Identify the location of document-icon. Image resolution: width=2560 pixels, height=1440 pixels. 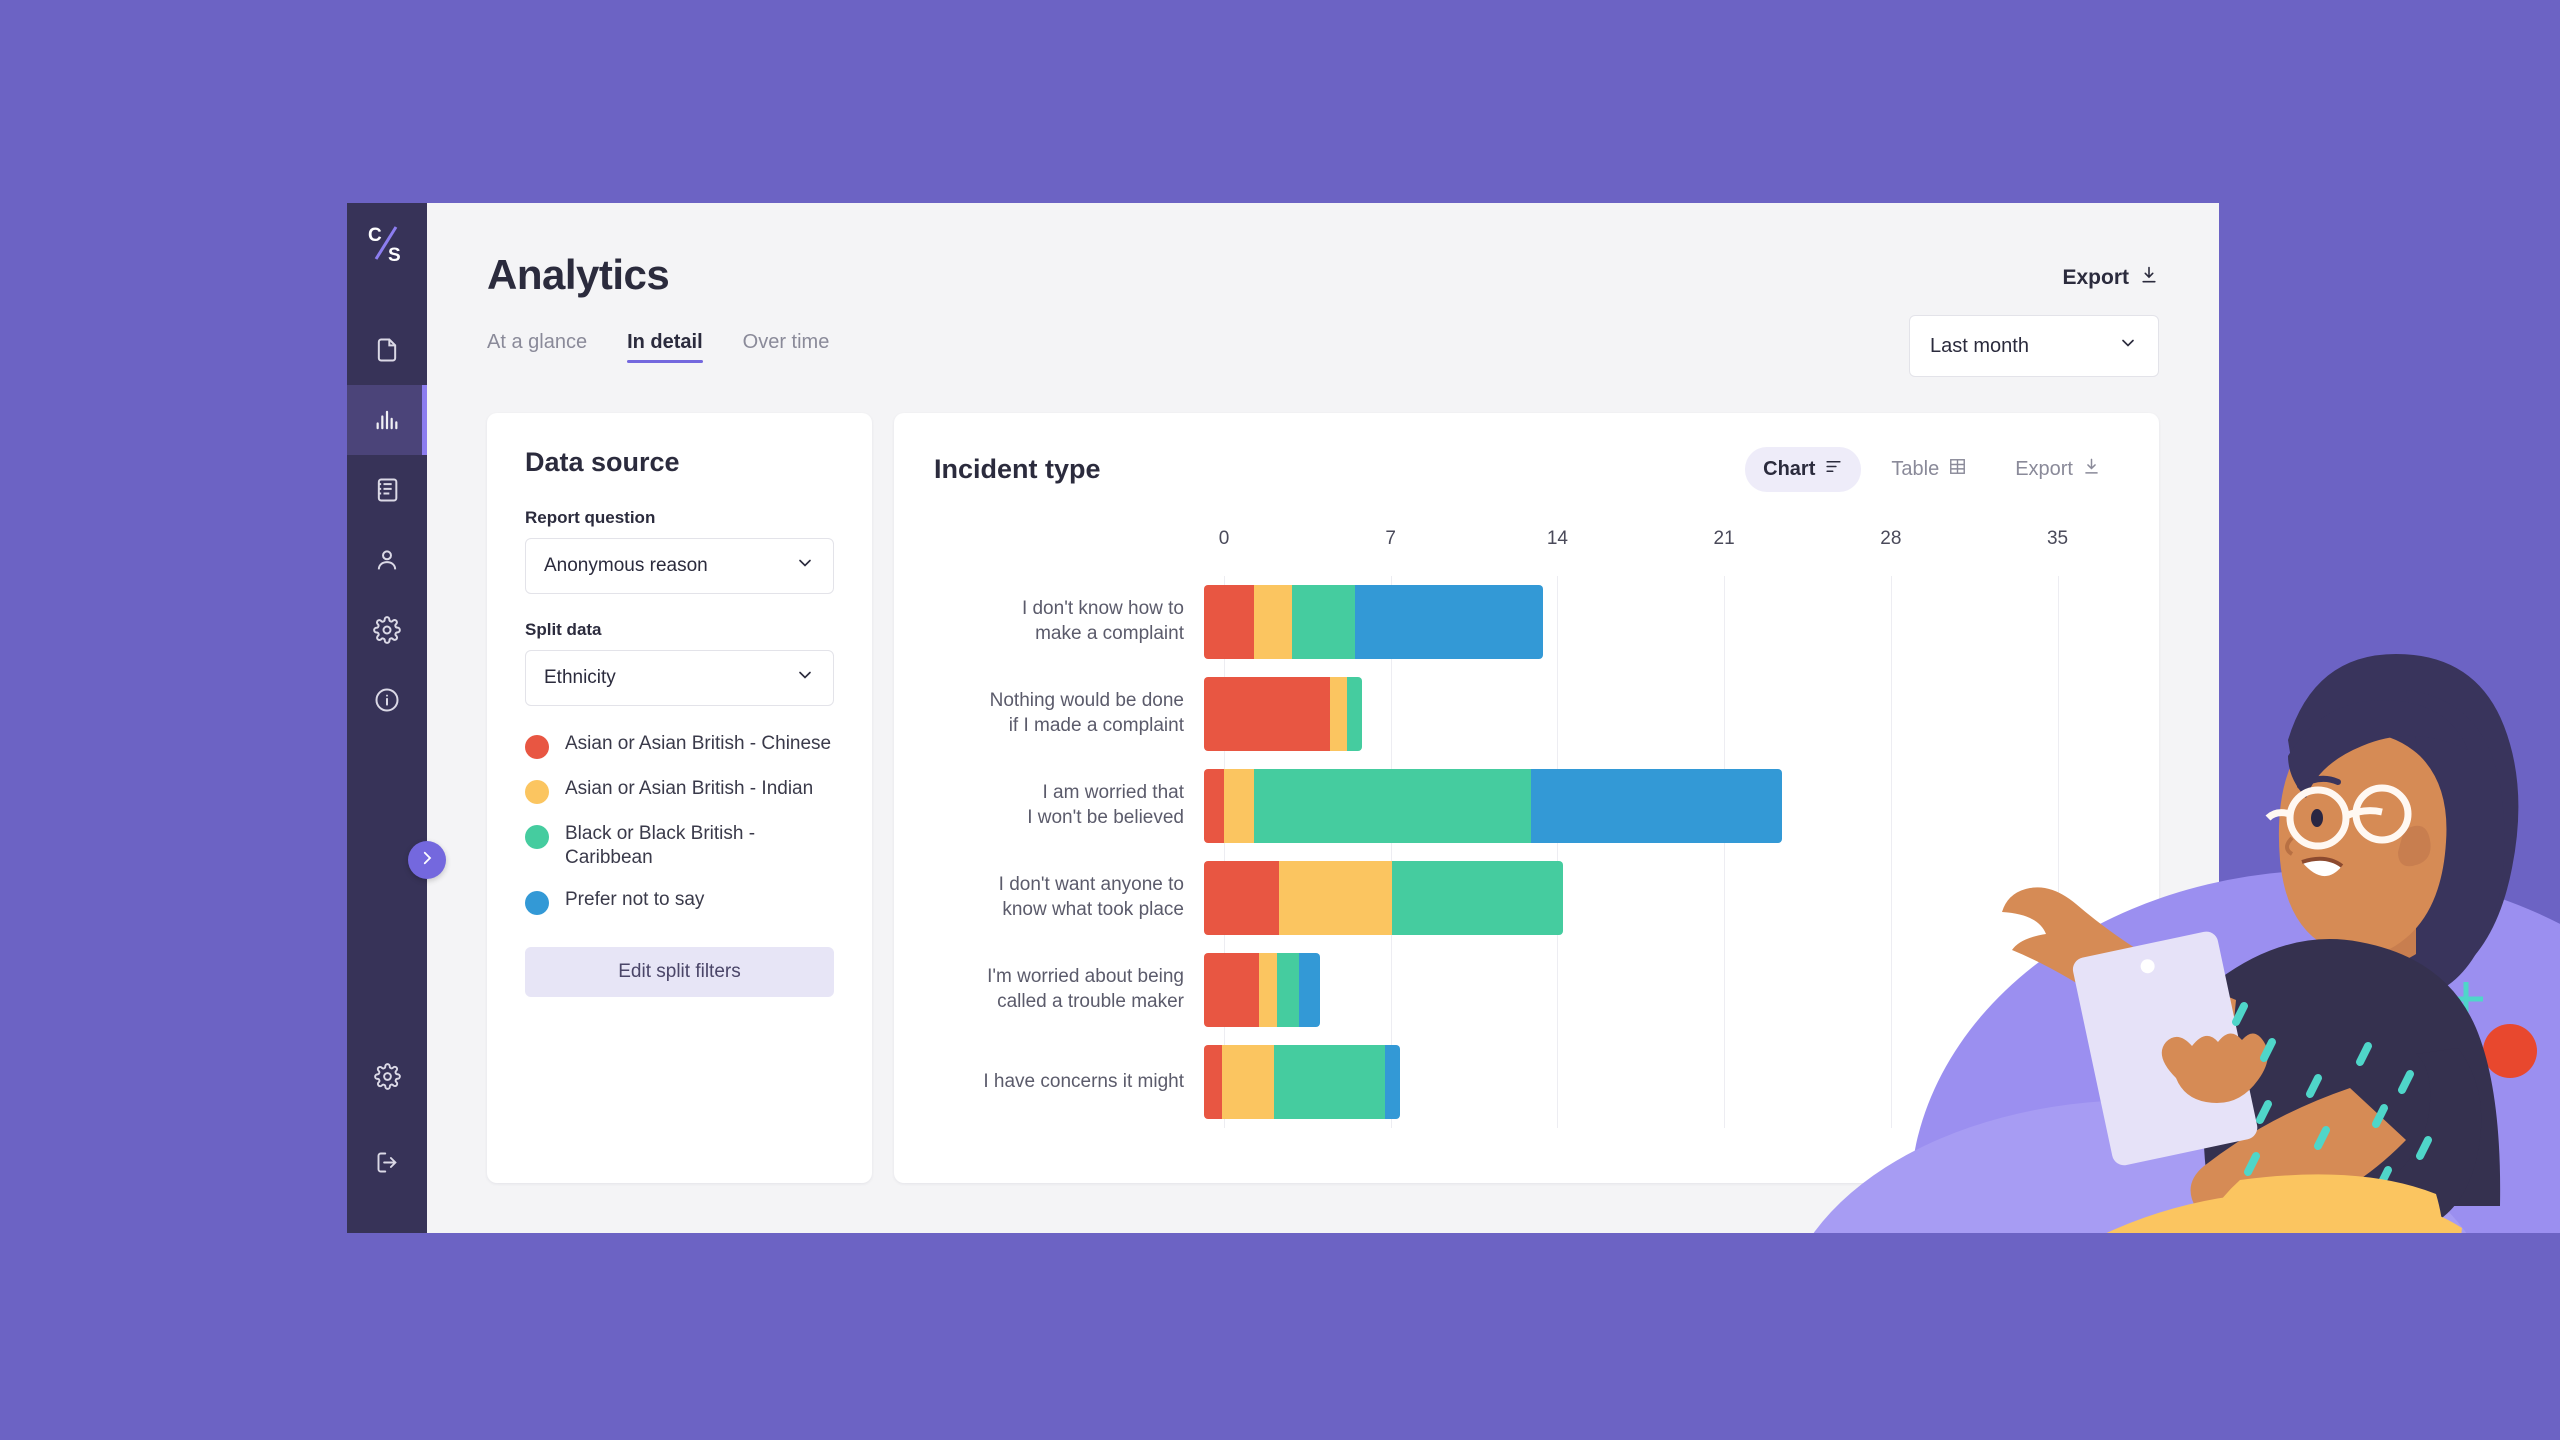
(387, 350).